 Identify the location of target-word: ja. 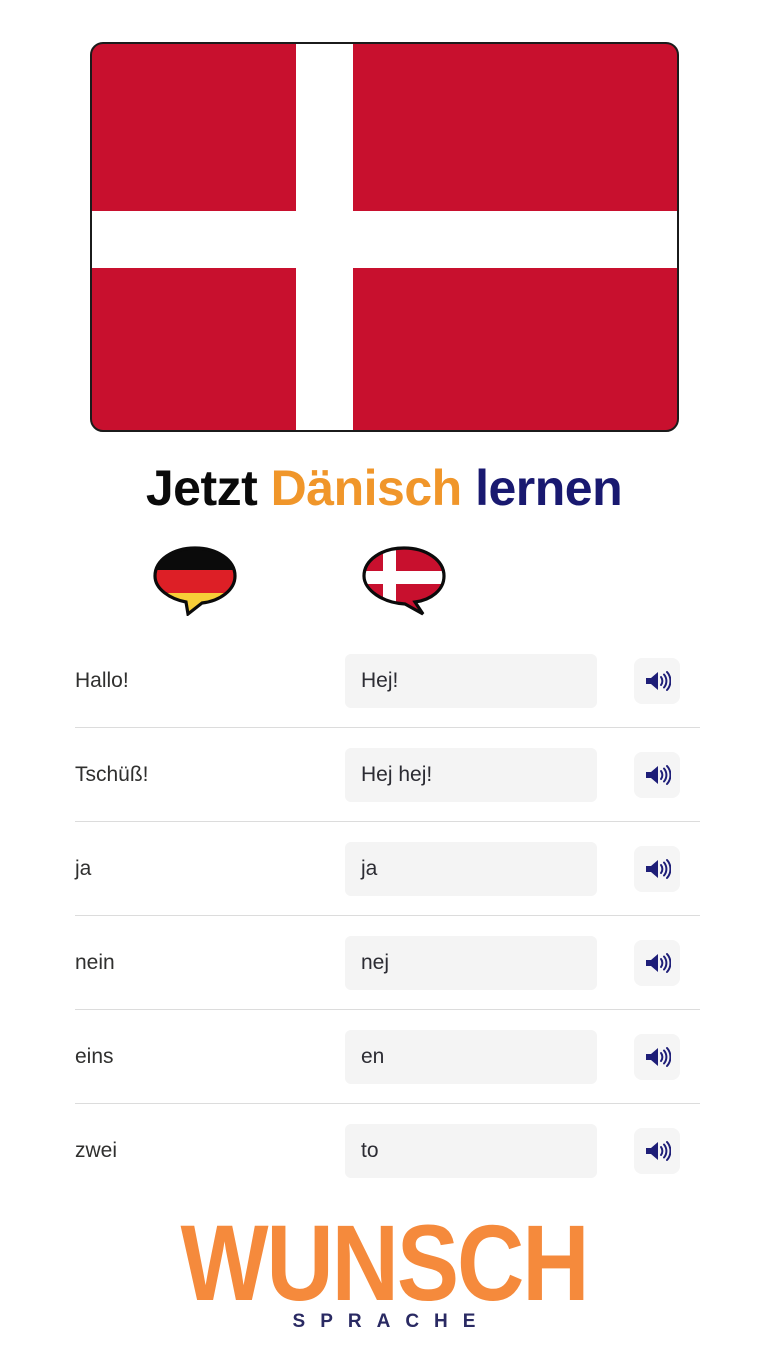
(471, 868).